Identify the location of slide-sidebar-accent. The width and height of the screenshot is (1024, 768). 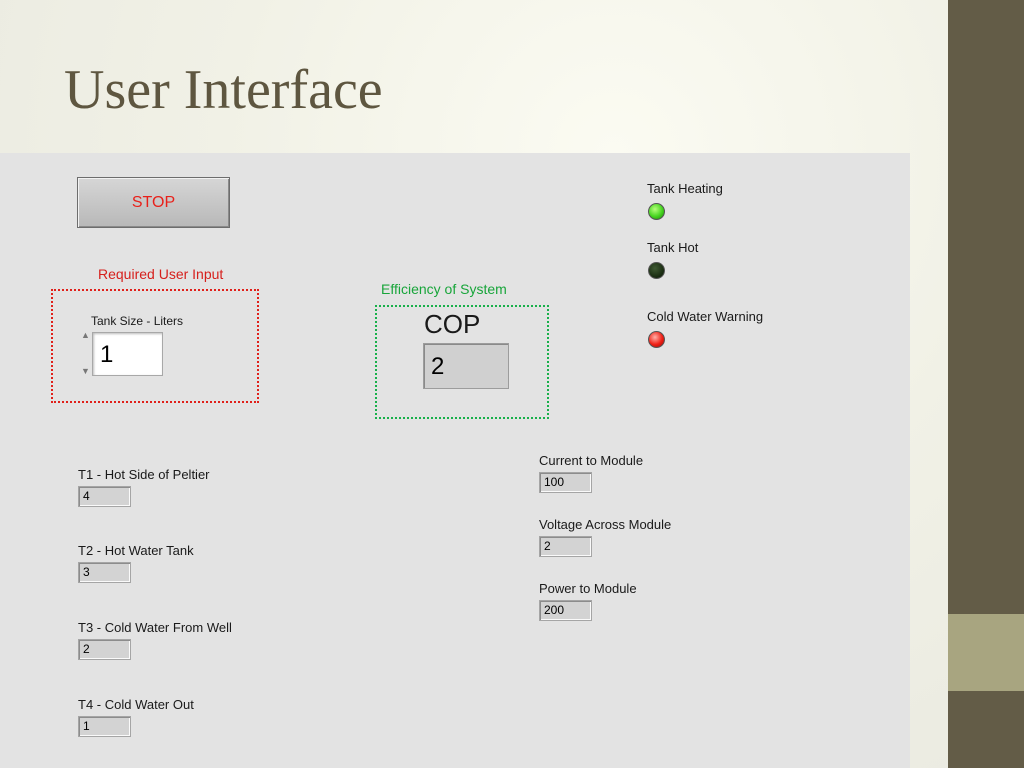
(986, 652).